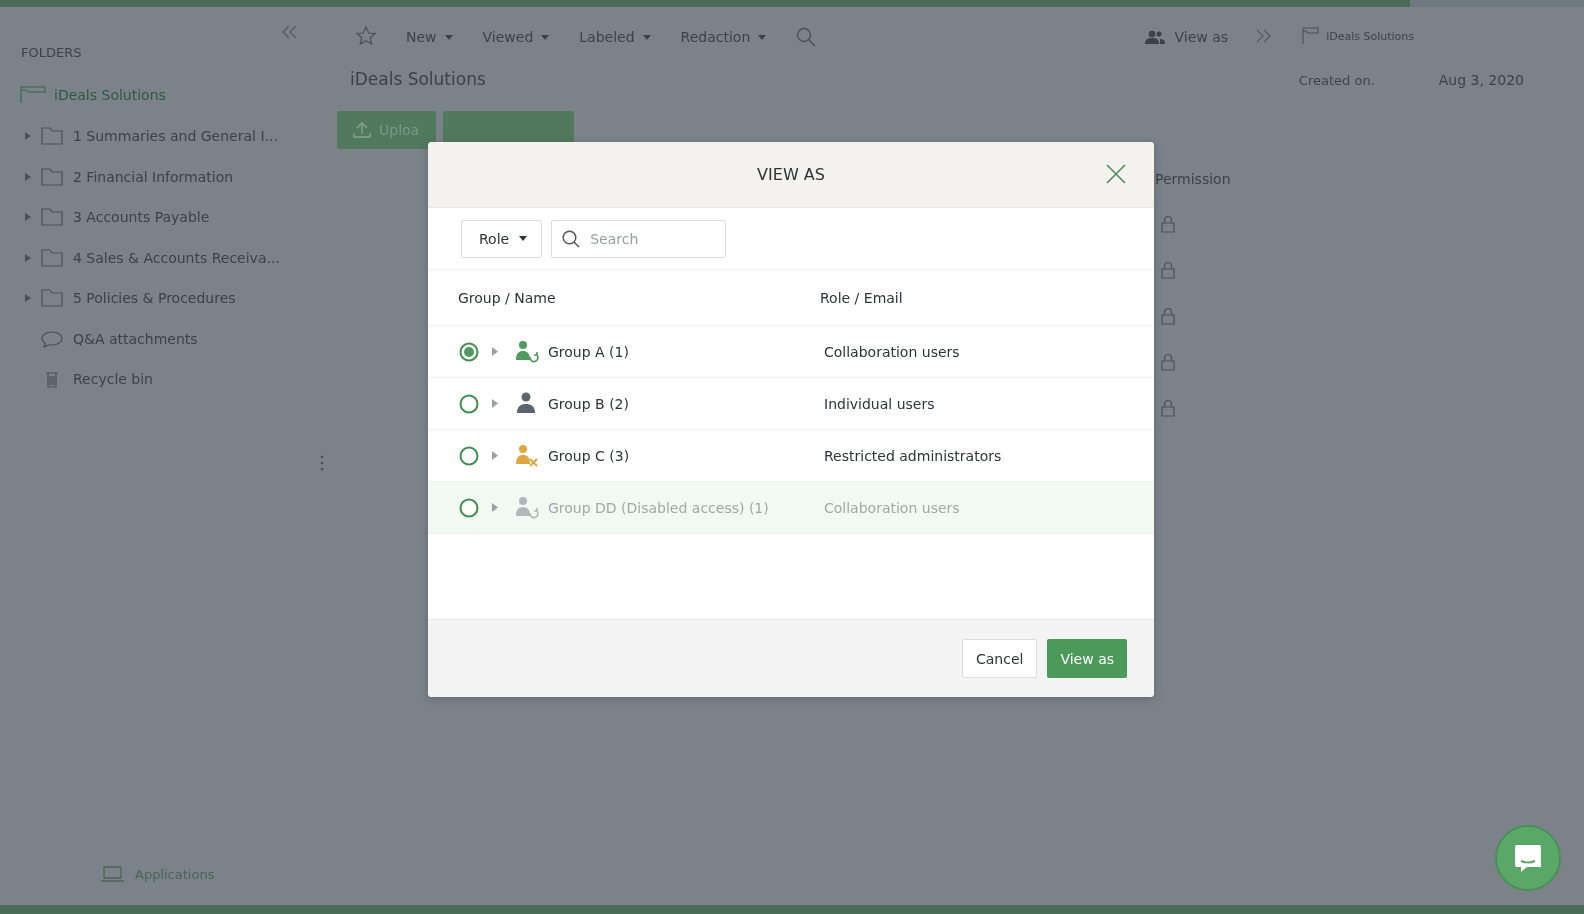 Image resolution: width=1584 pixels, height=914 pixels. Describe the element at coordinates (366, 35) in the screenshot. I see `star-icon` at that location.